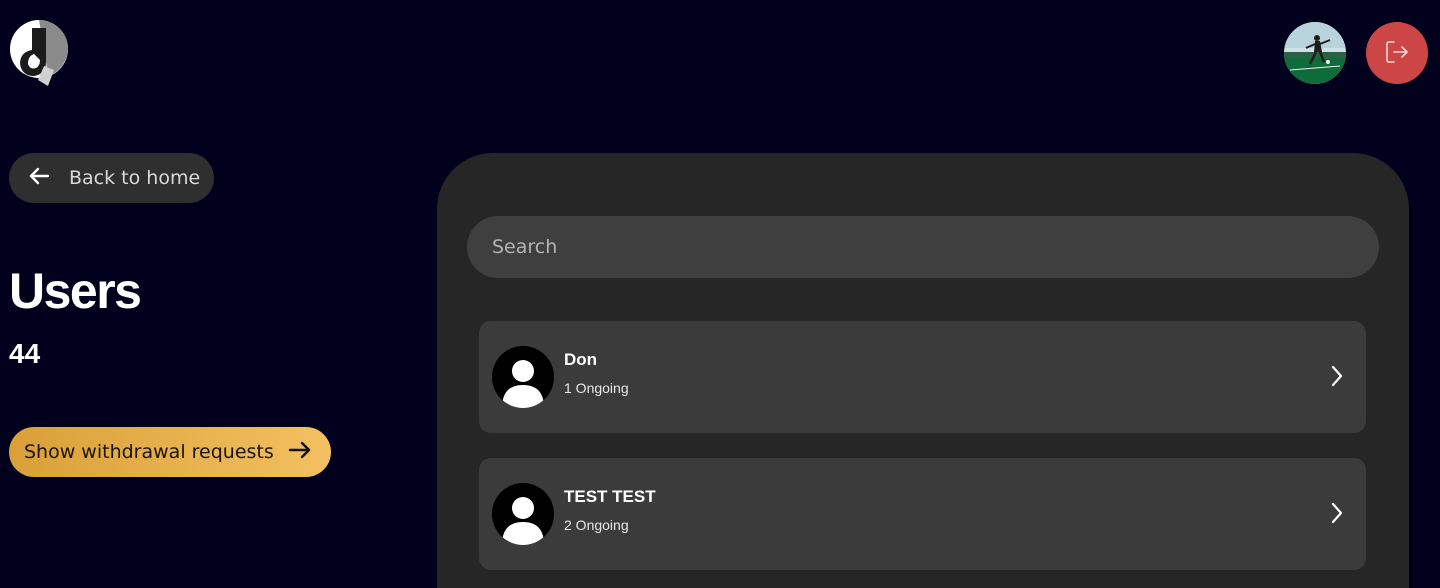  I want to click on back-to-home-button: Back to home, so click(111, 178).